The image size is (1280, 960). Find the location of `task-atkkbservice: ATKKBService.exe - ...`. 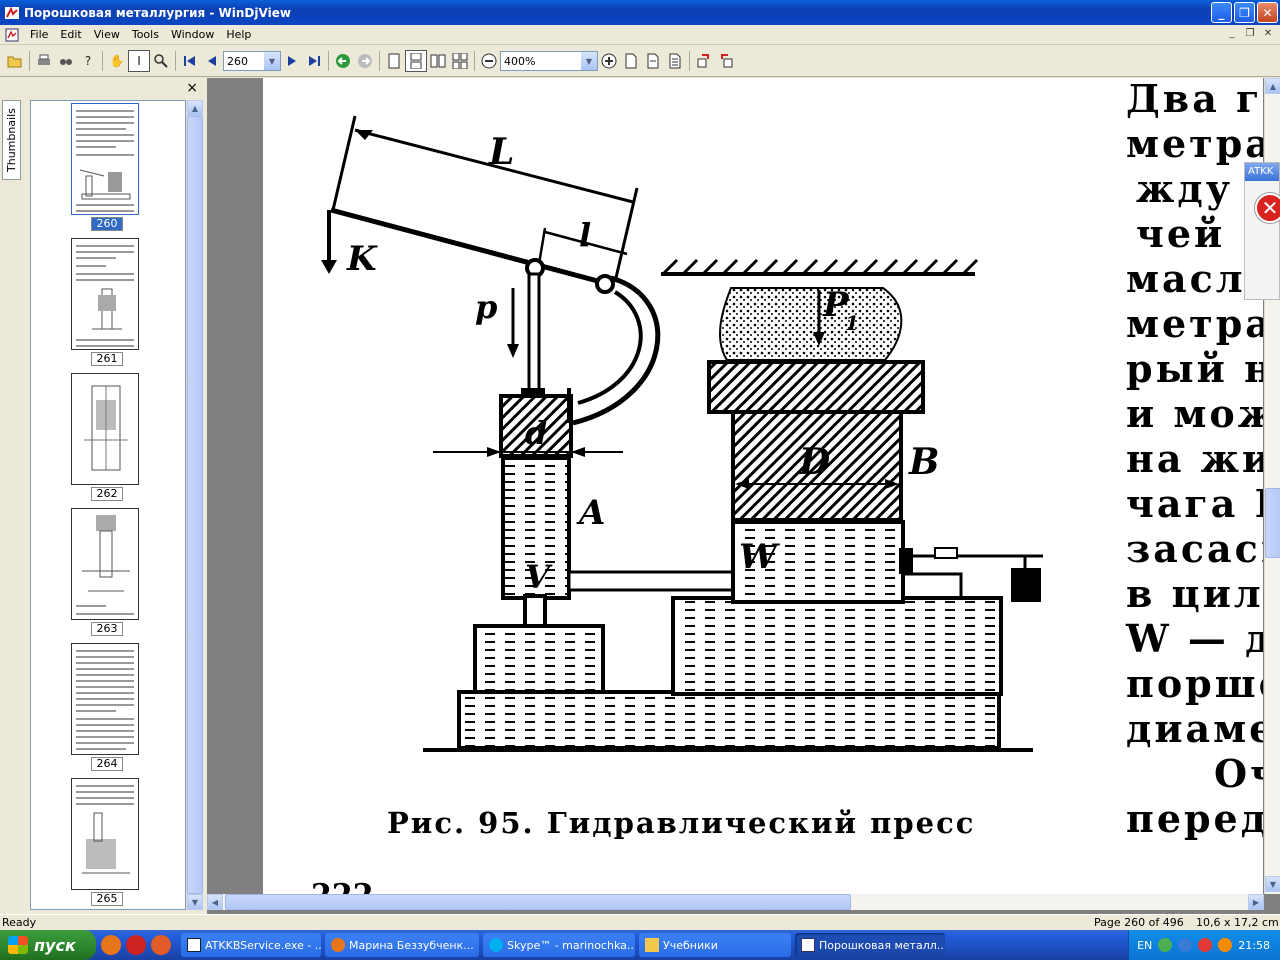

task-atkkbservice: ATKKBService.exe - ... is located at coordinates (251, 945).